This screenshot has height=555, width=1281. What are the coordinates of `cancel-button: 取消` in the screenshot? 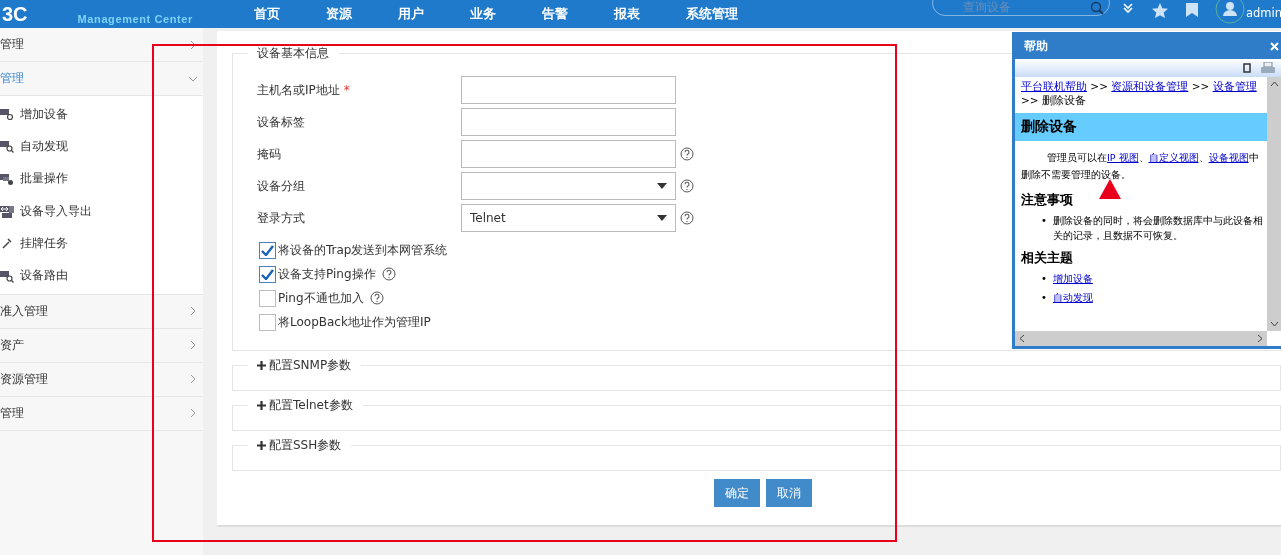 It's located at (789, 493).